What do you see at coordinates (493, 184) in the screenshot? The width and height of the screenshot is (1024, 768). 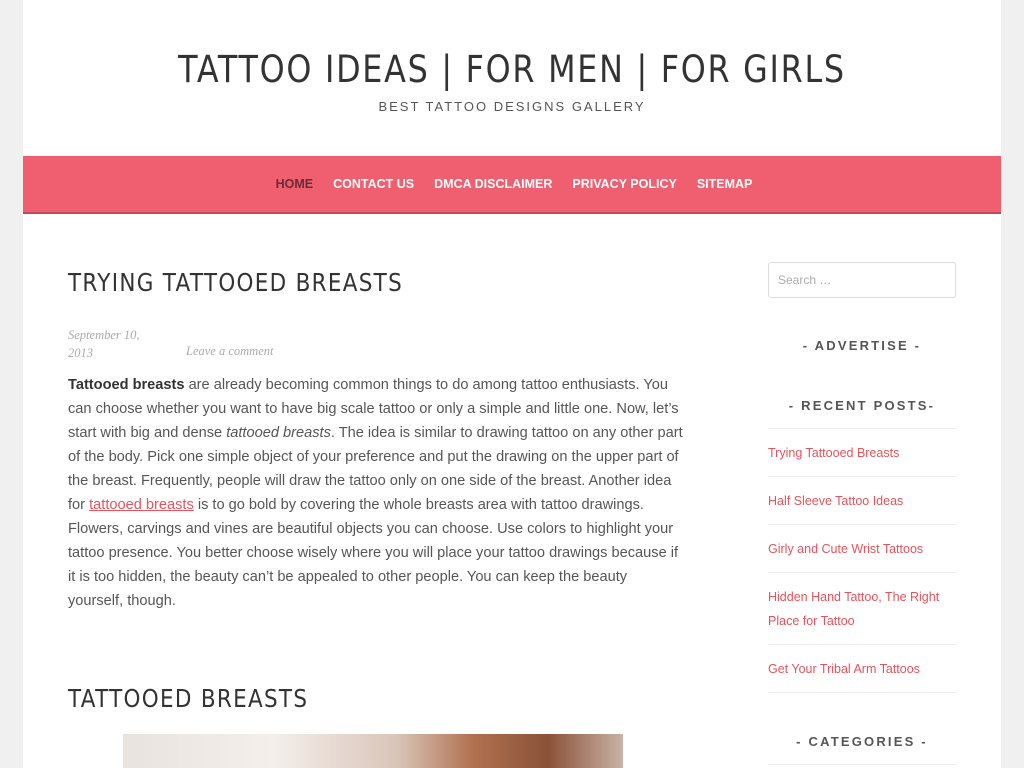 I see `nav-item-dmca-disclaimer: DMCA DISCLAIMER` at bounding box center [493, 184].